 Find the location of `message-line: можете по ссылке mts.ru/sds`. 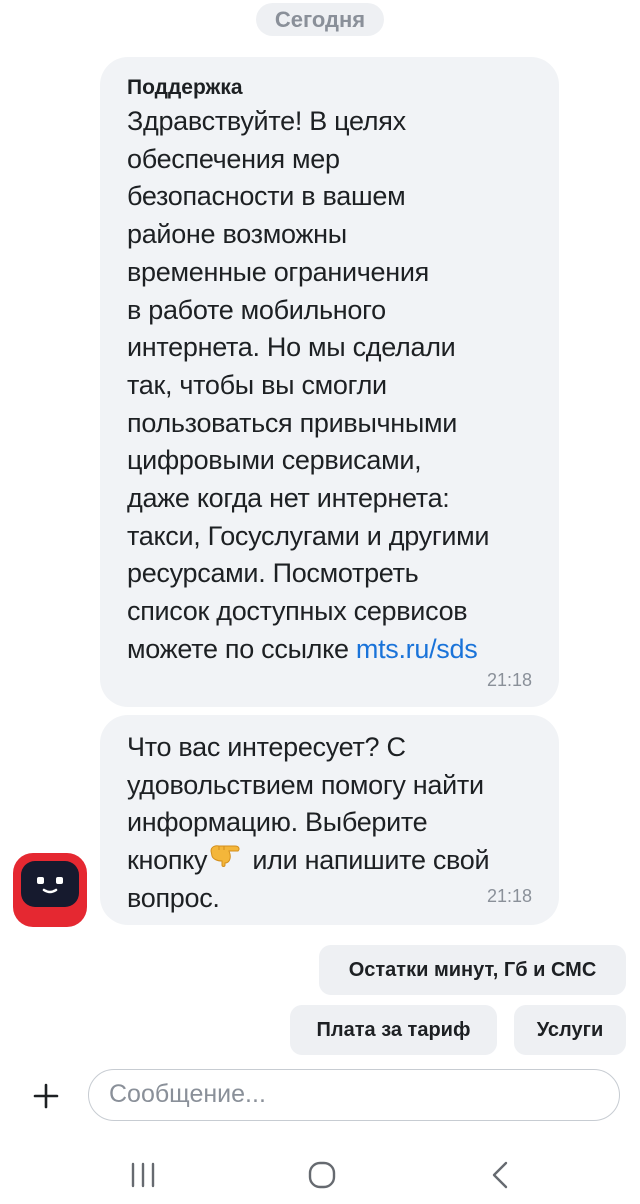

message-line: можете по ссылке mts.ru/sds is located at coordinates (330, 650).